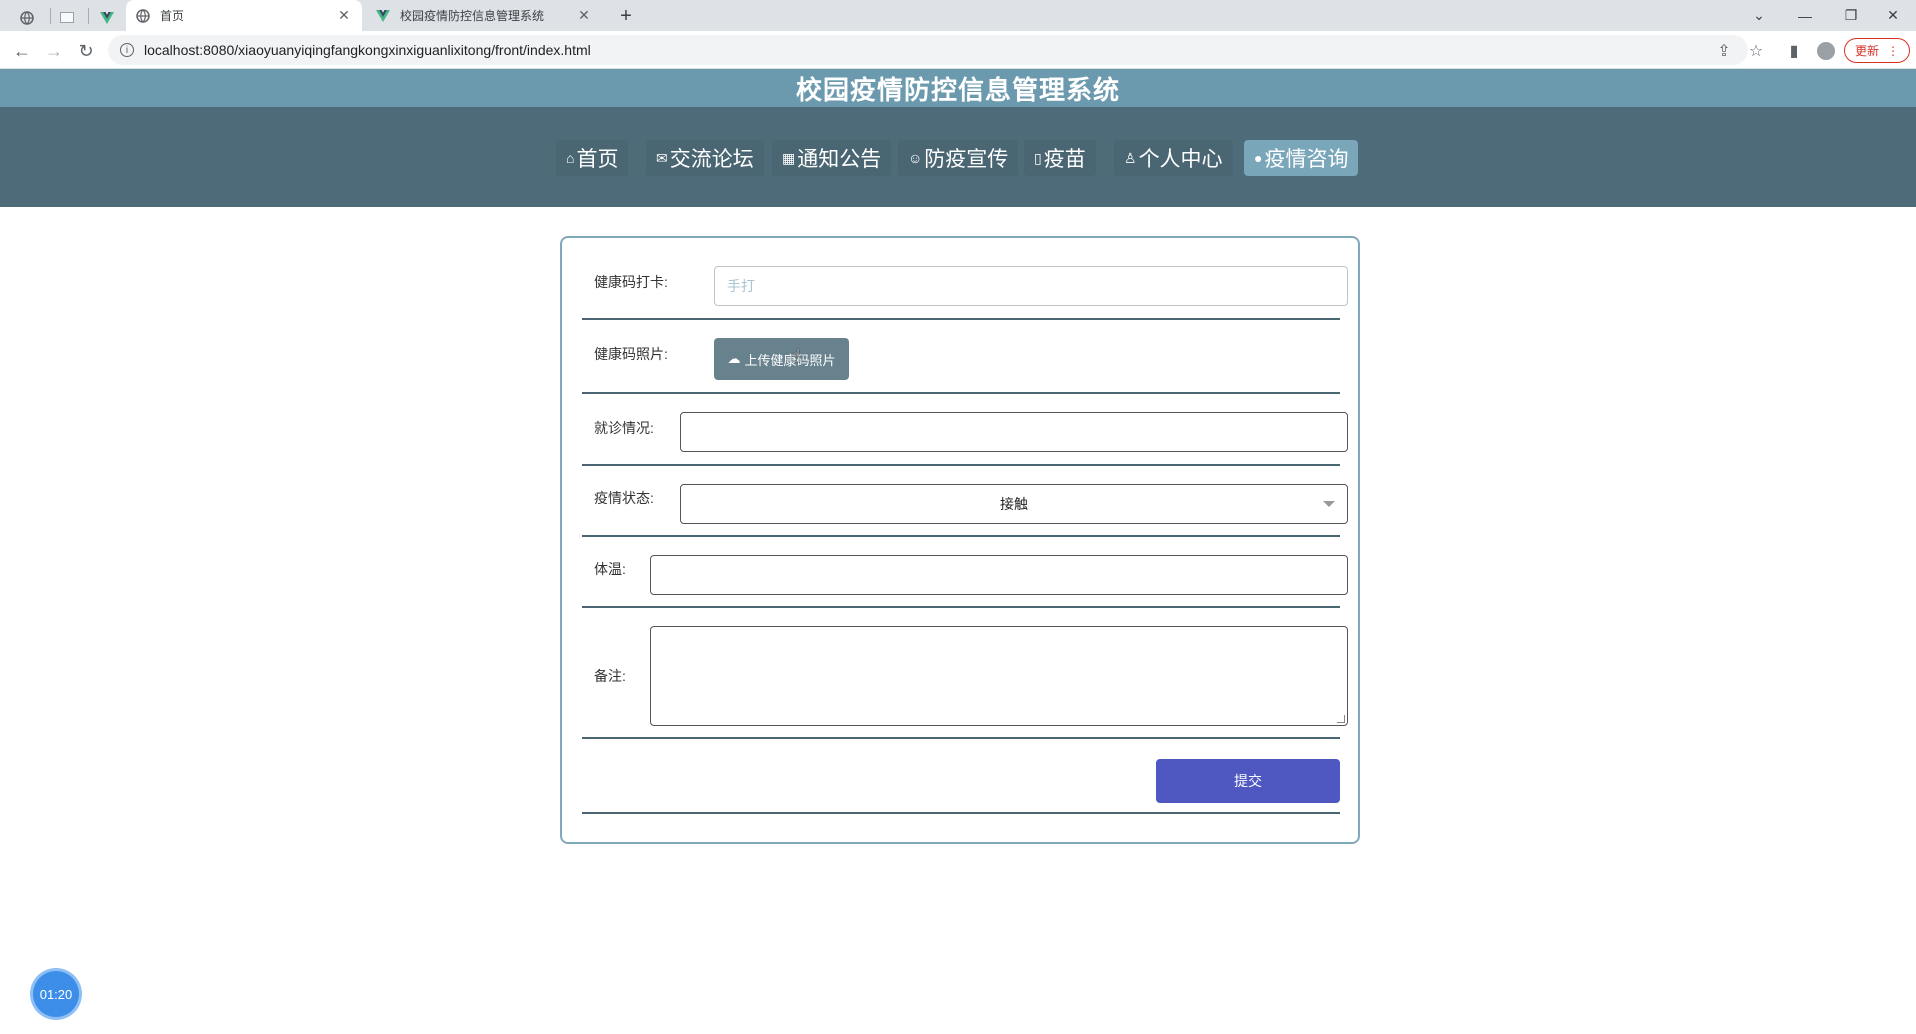  I want to click on close-window-button: ✕, so click(1893, 15).